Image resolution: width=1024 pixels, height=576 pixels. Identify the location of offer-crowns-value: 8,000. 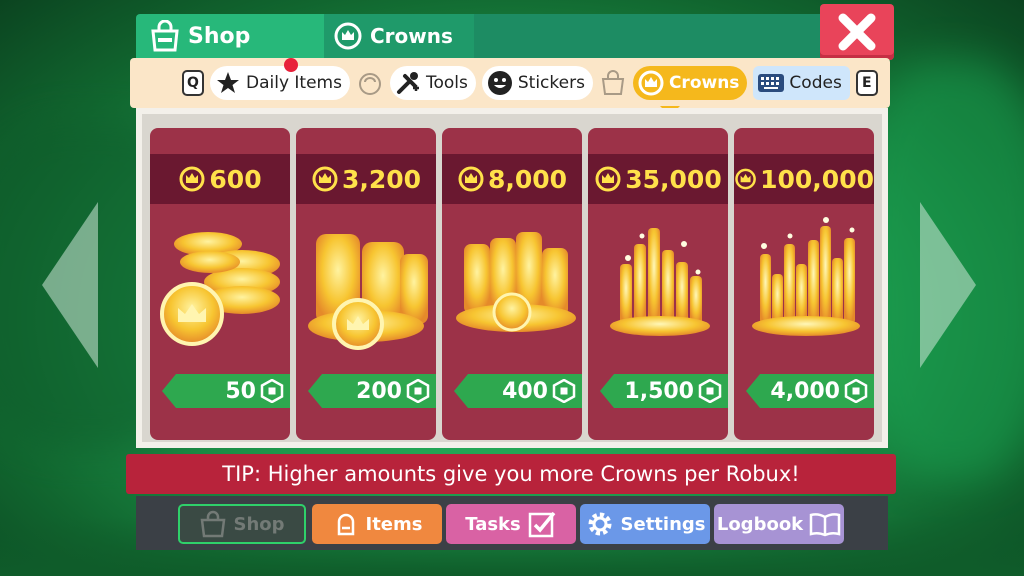
(527, 179).